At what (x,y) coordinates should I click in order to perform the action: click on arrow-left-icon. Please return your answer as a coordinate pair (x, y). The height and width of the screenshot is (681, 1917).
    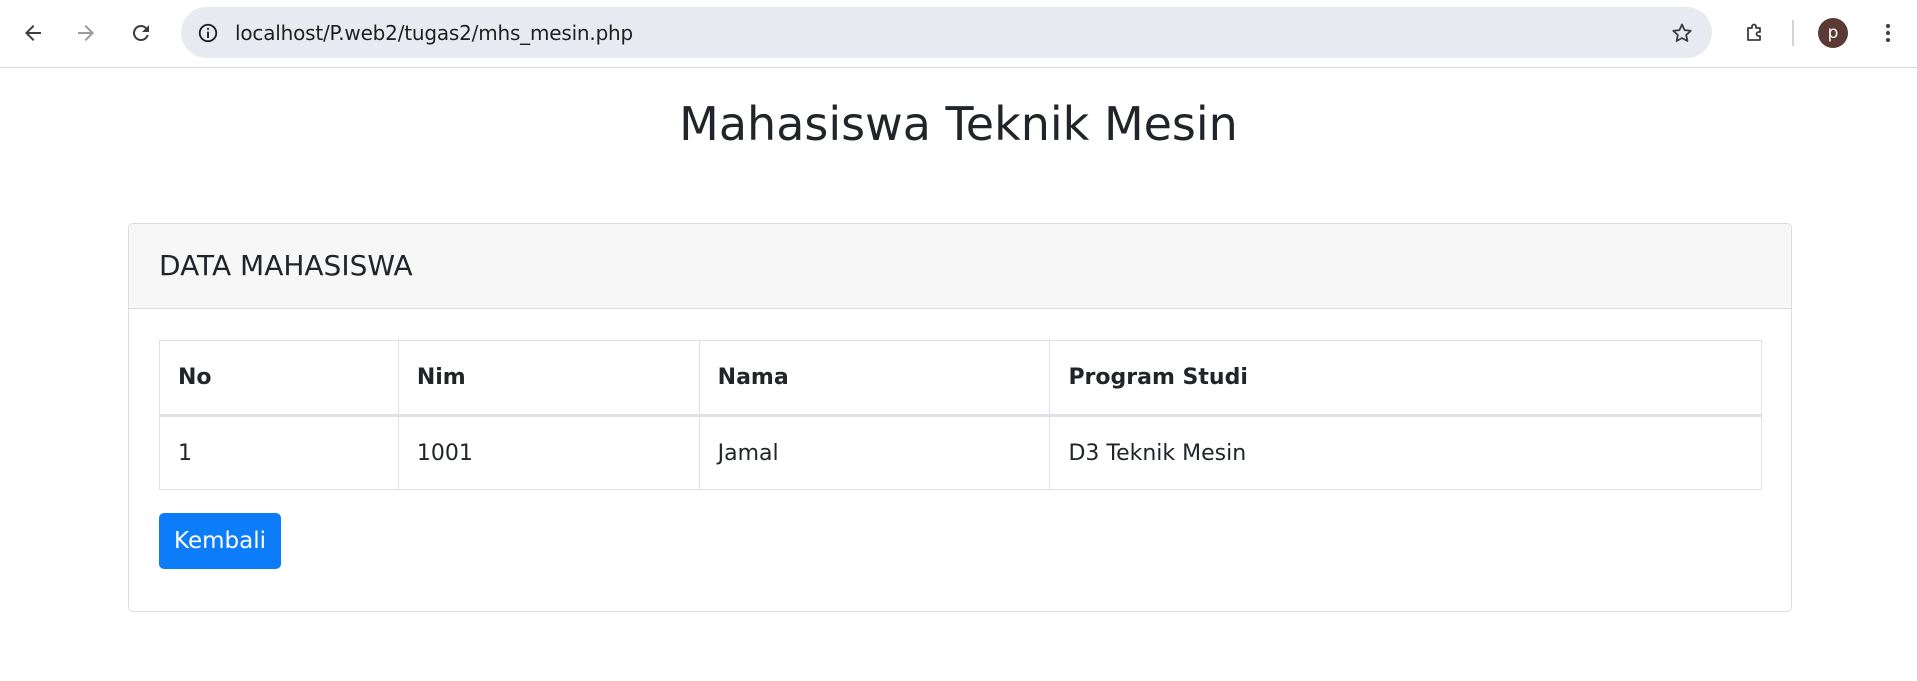
    Looking at the image, I should click on (33, 33).